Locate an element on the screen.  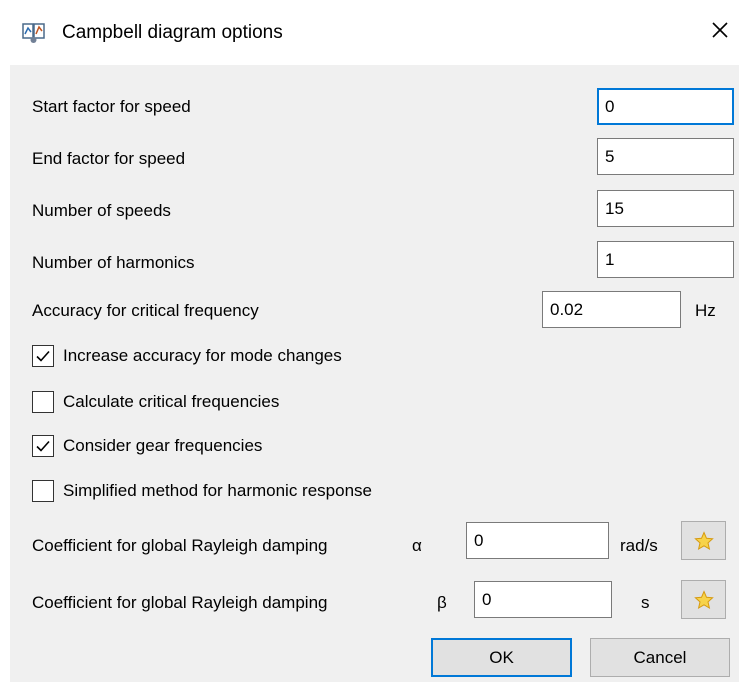
simplified-method-checkbox: Simplified method for harmonic response is located at coordinates (202, 491).